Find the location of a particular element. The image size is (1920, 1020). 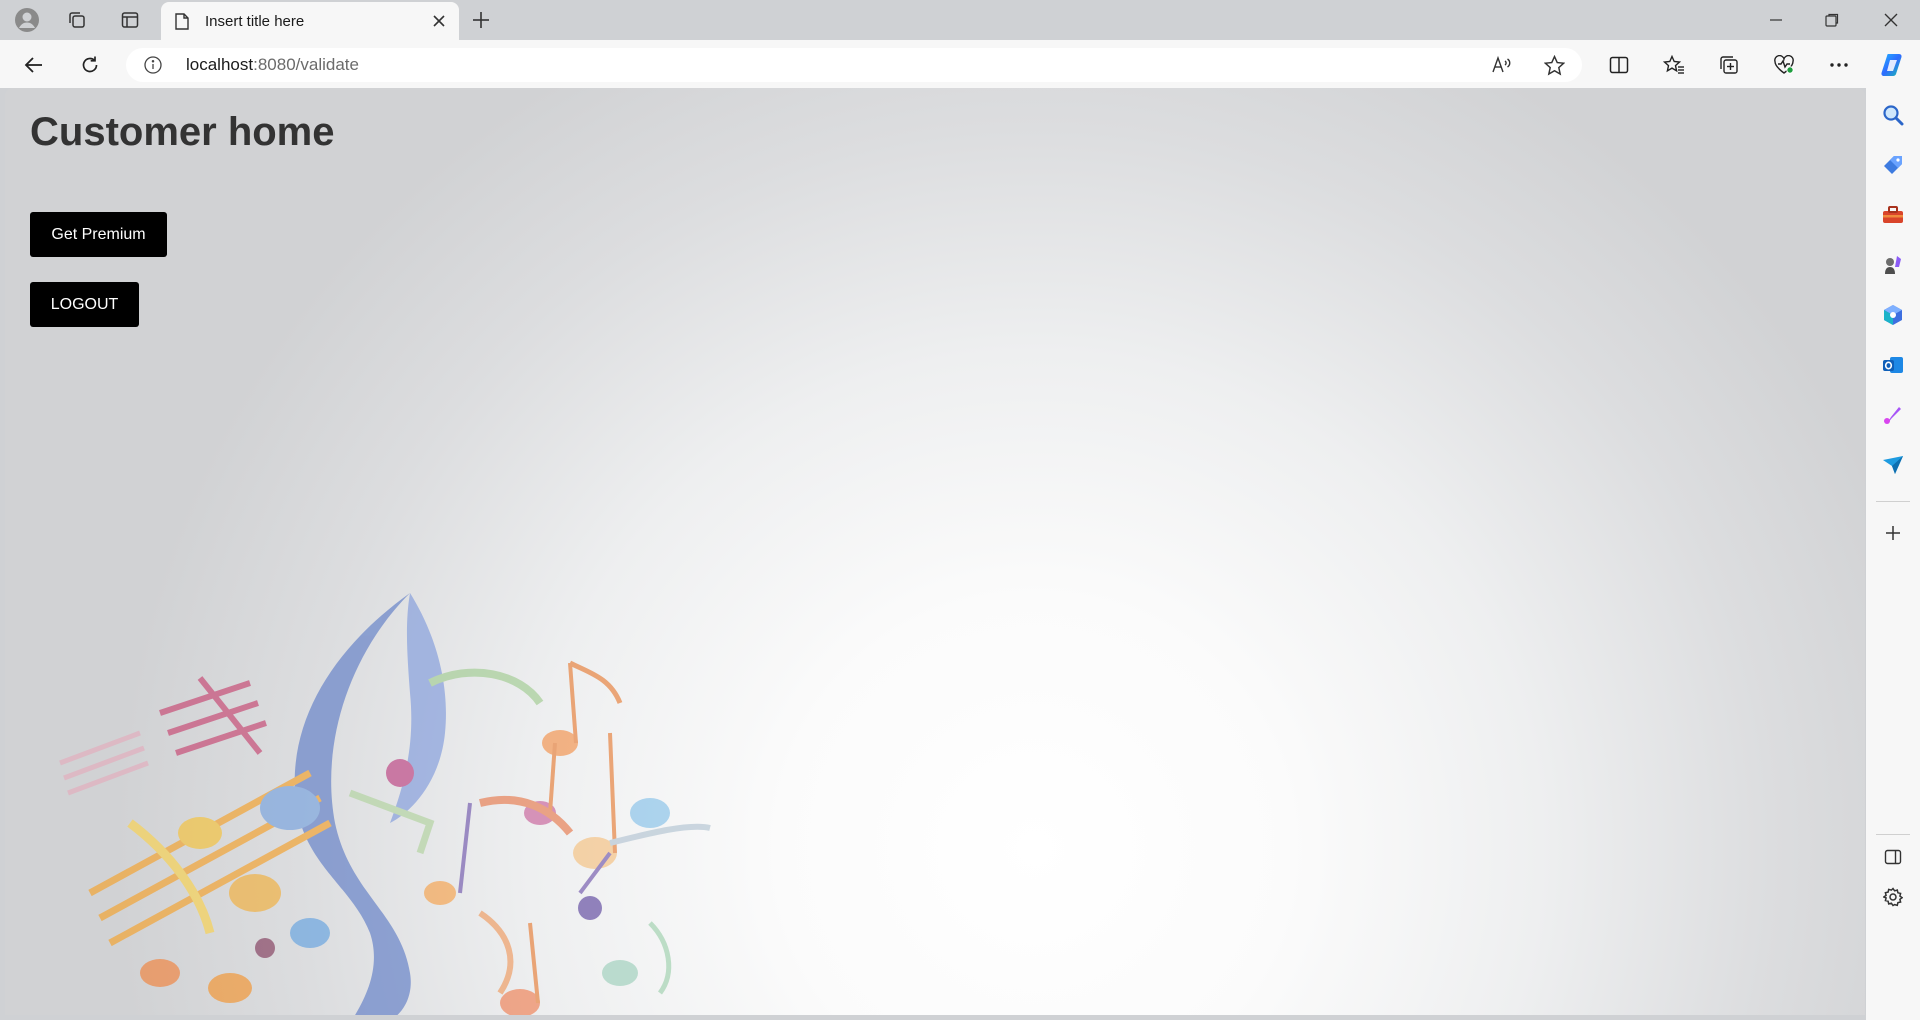

hide-sidebar-icon is located at coordinates (1893, 857).